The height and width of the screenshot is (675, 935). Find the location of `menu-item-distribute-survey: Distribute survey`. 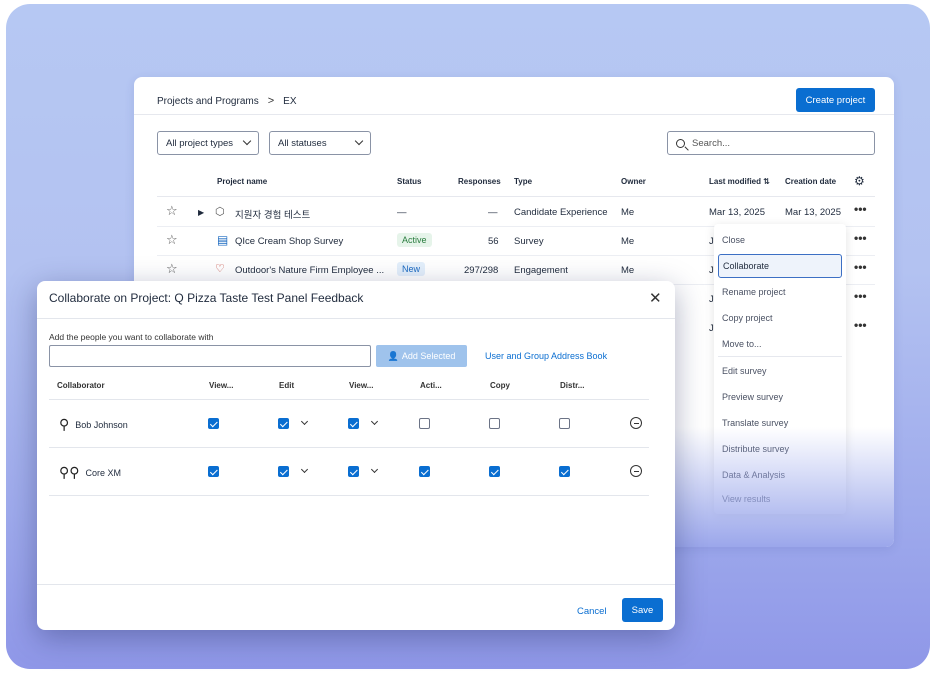

menu-item-distribute-survey: Distribute survey is located at coordinates (780, 449).